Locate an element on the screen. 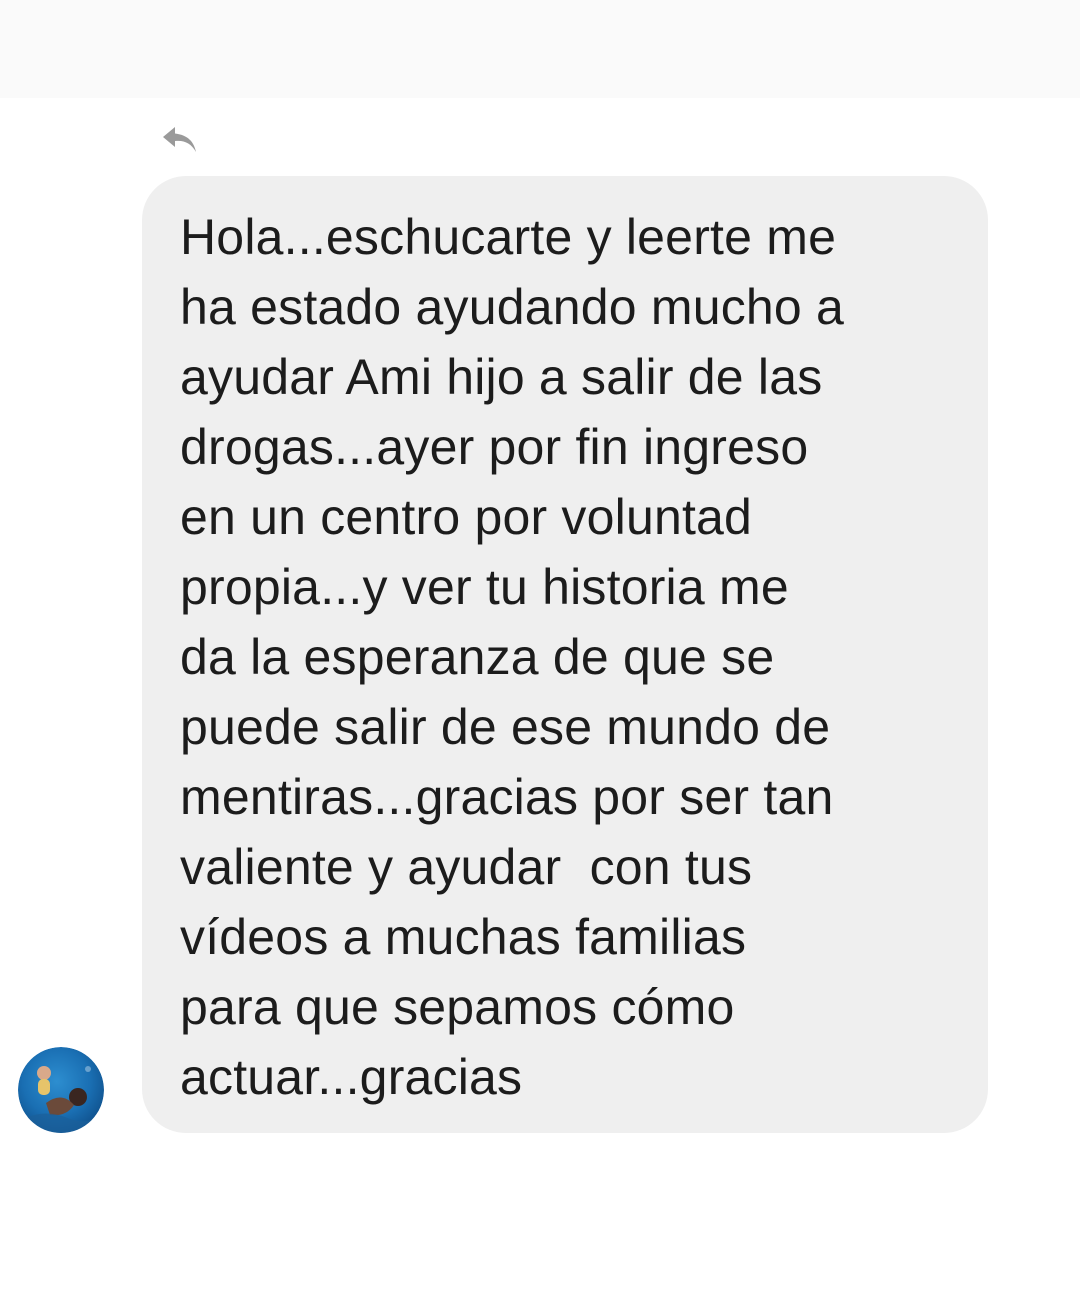 The image size is (1080, 1304). message-line: para que sepamos cómo is located at coordinates (457, 1007).